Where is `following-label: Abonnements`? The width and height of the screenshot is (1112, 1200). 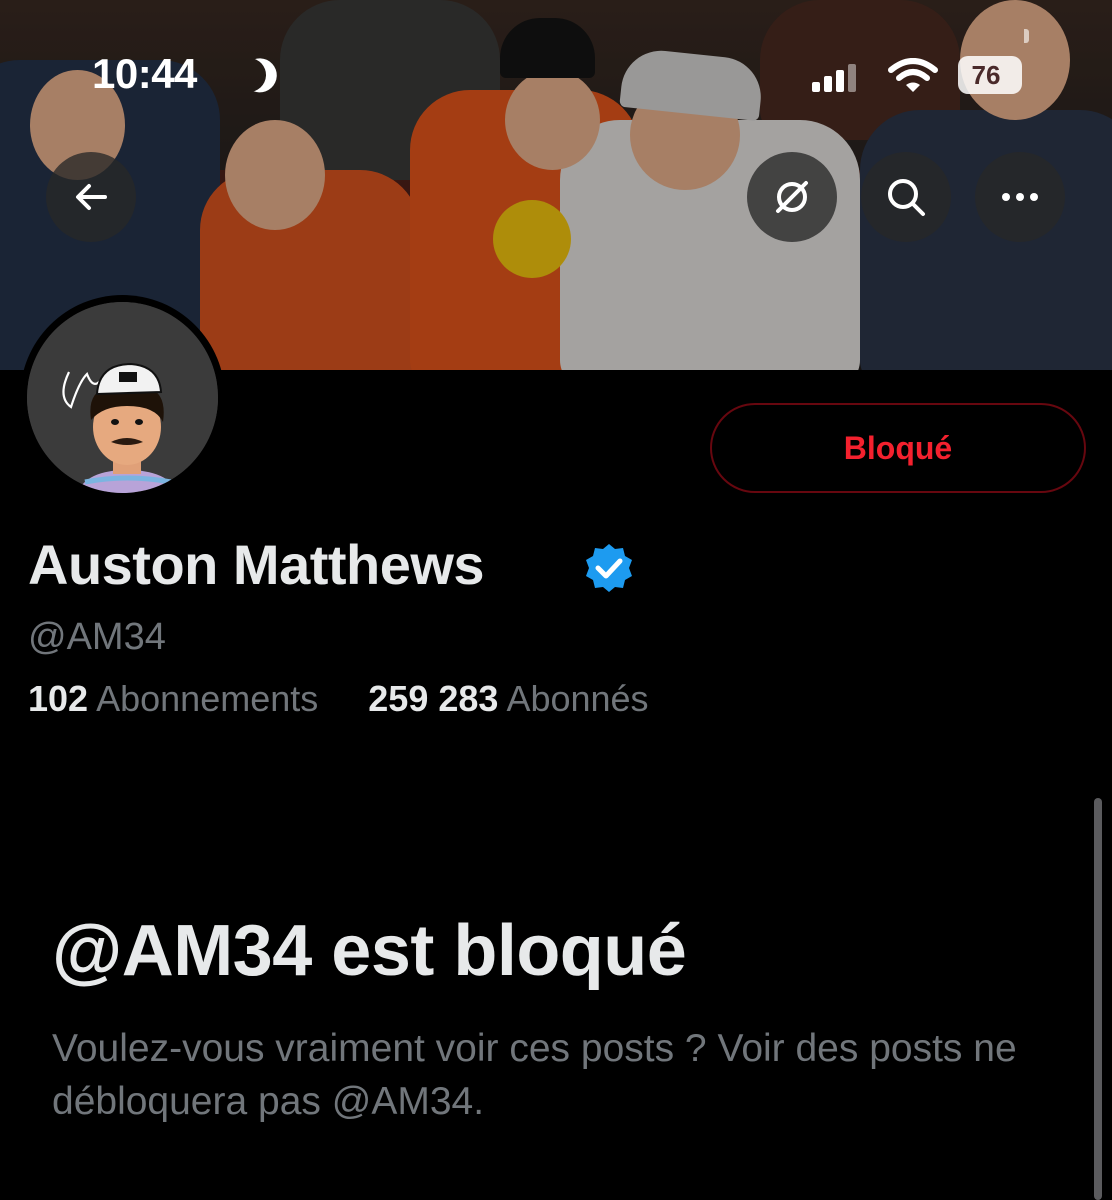 following-label: Abonnements is located at coordinates (207, 698).